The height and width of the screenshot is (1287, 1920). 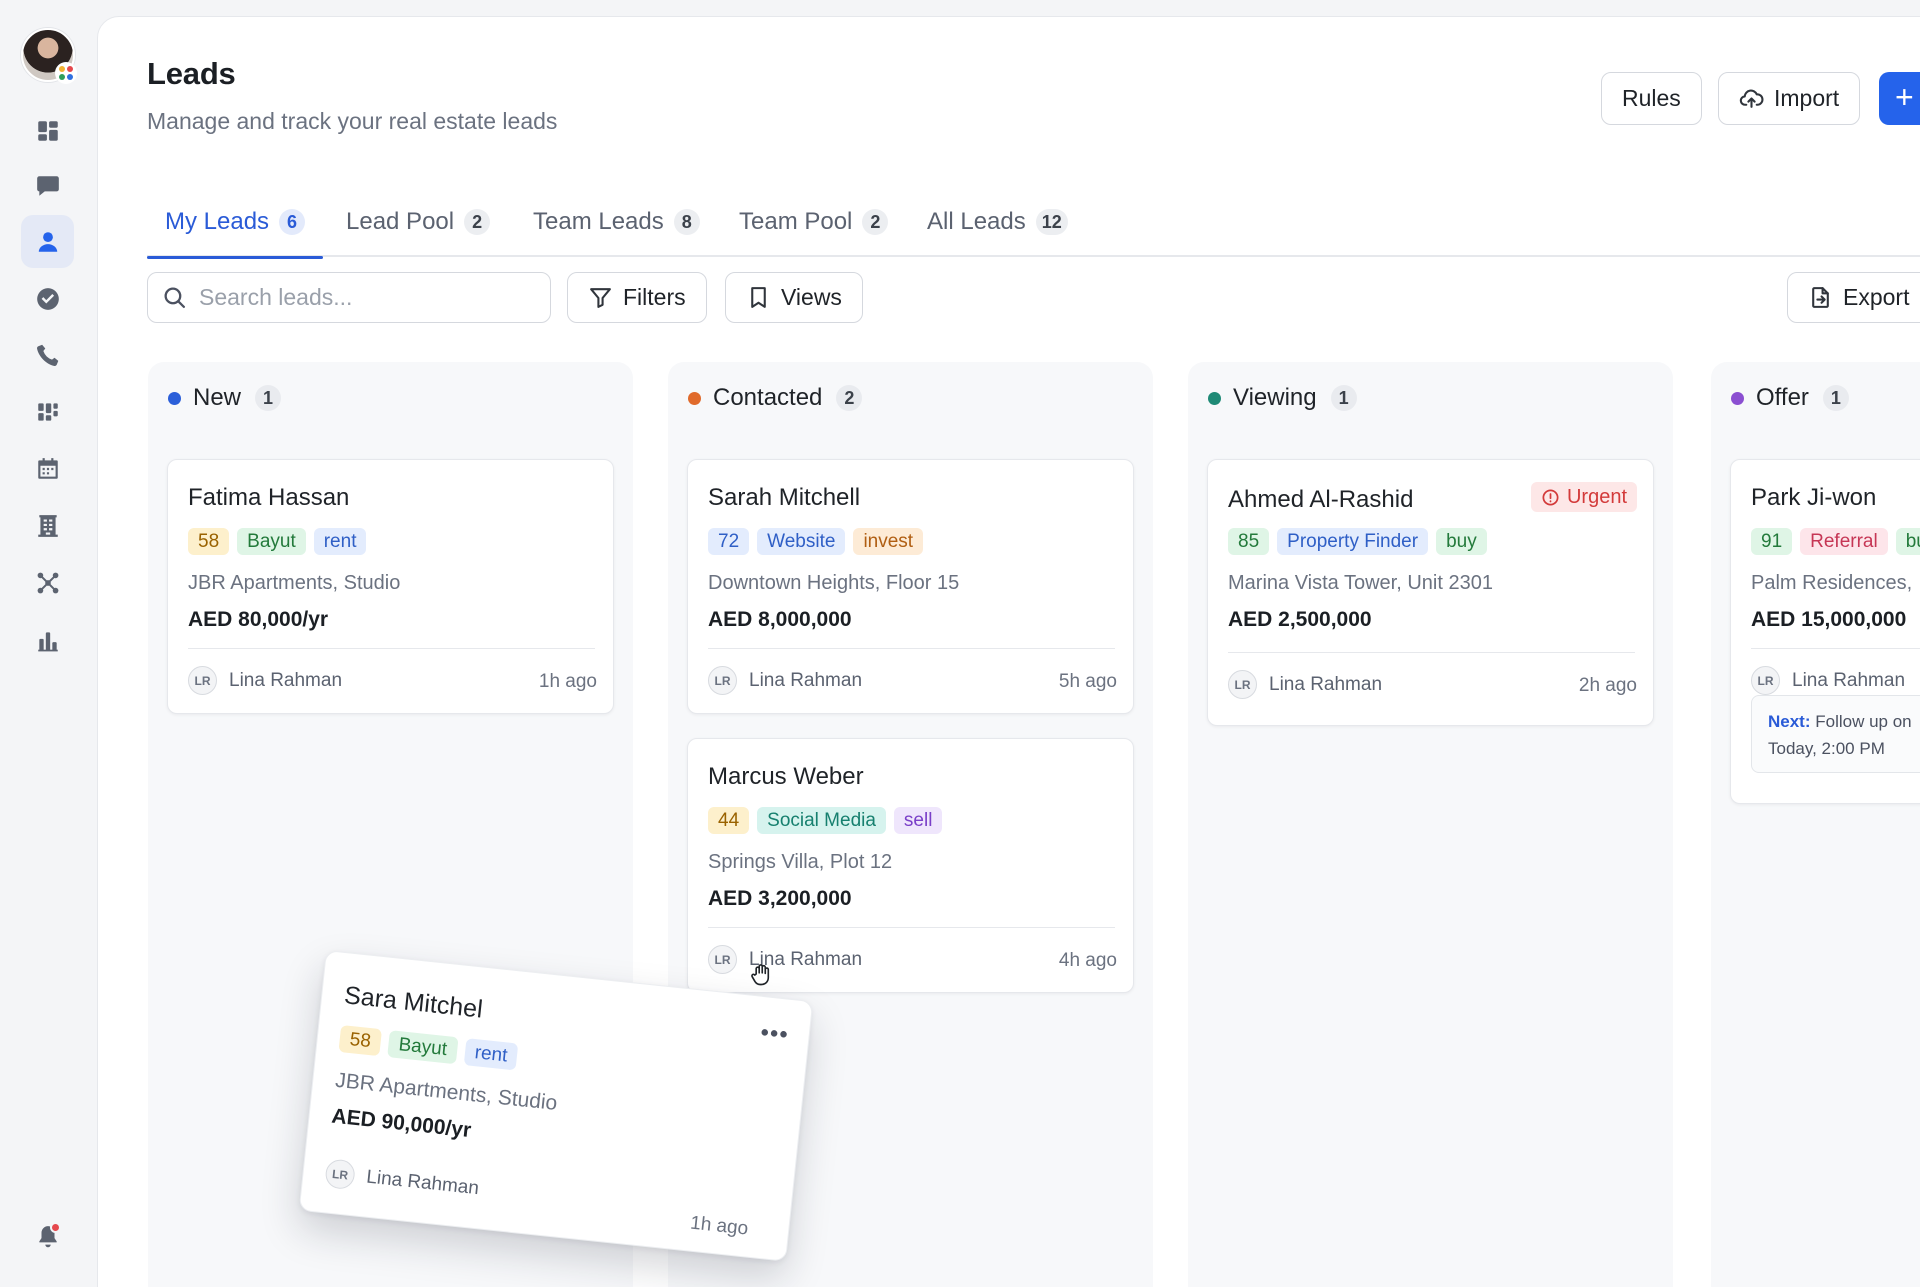 I want to click on bar-chart-icon, so click(x=47, y=641).